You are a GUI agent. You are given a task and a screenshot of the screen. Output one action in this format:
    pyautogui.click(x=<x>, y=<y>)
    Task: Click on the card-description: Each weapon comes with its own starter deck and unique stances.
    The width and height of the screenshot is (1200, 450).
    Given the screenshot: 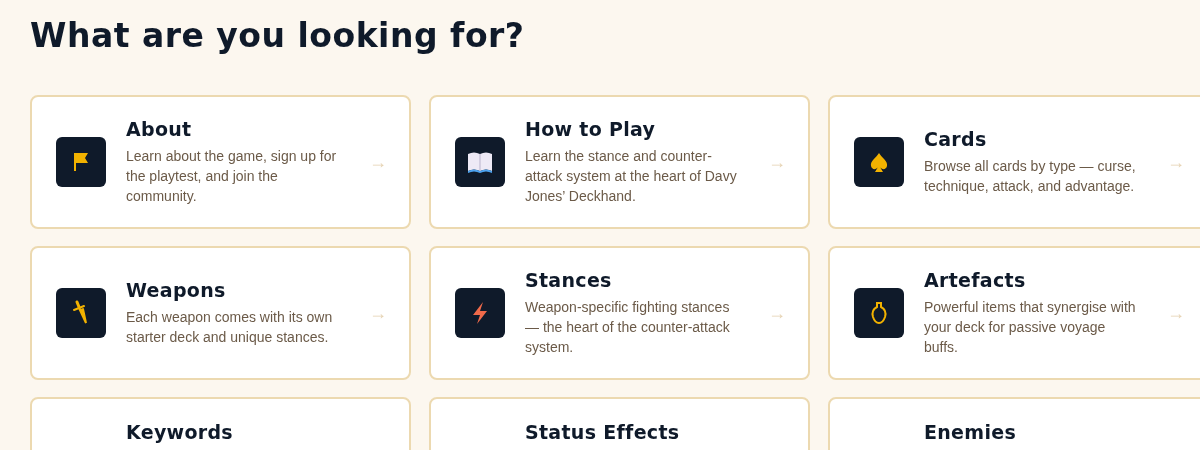 What is the action you would take?
    pyautogui.click(x=230, y=327)
    